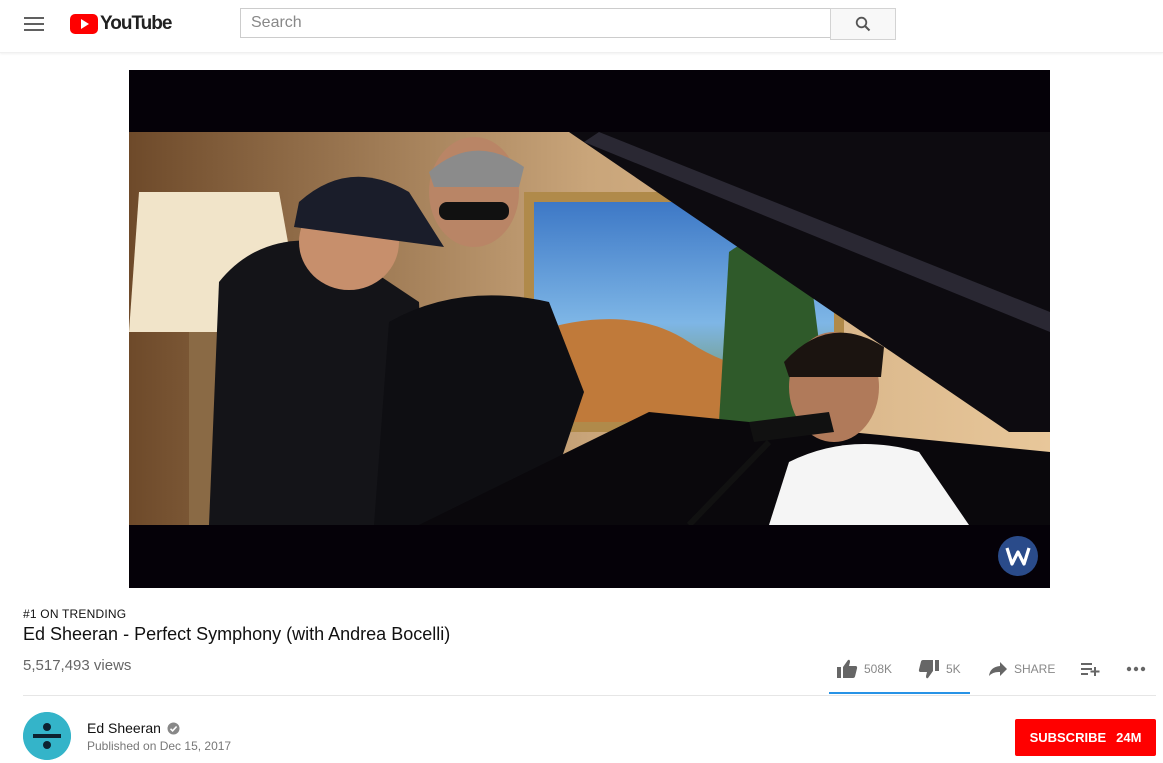 The height and width of the screenshot is (763, 1163). I want to click on more-actions-button, so click(1136, 669).